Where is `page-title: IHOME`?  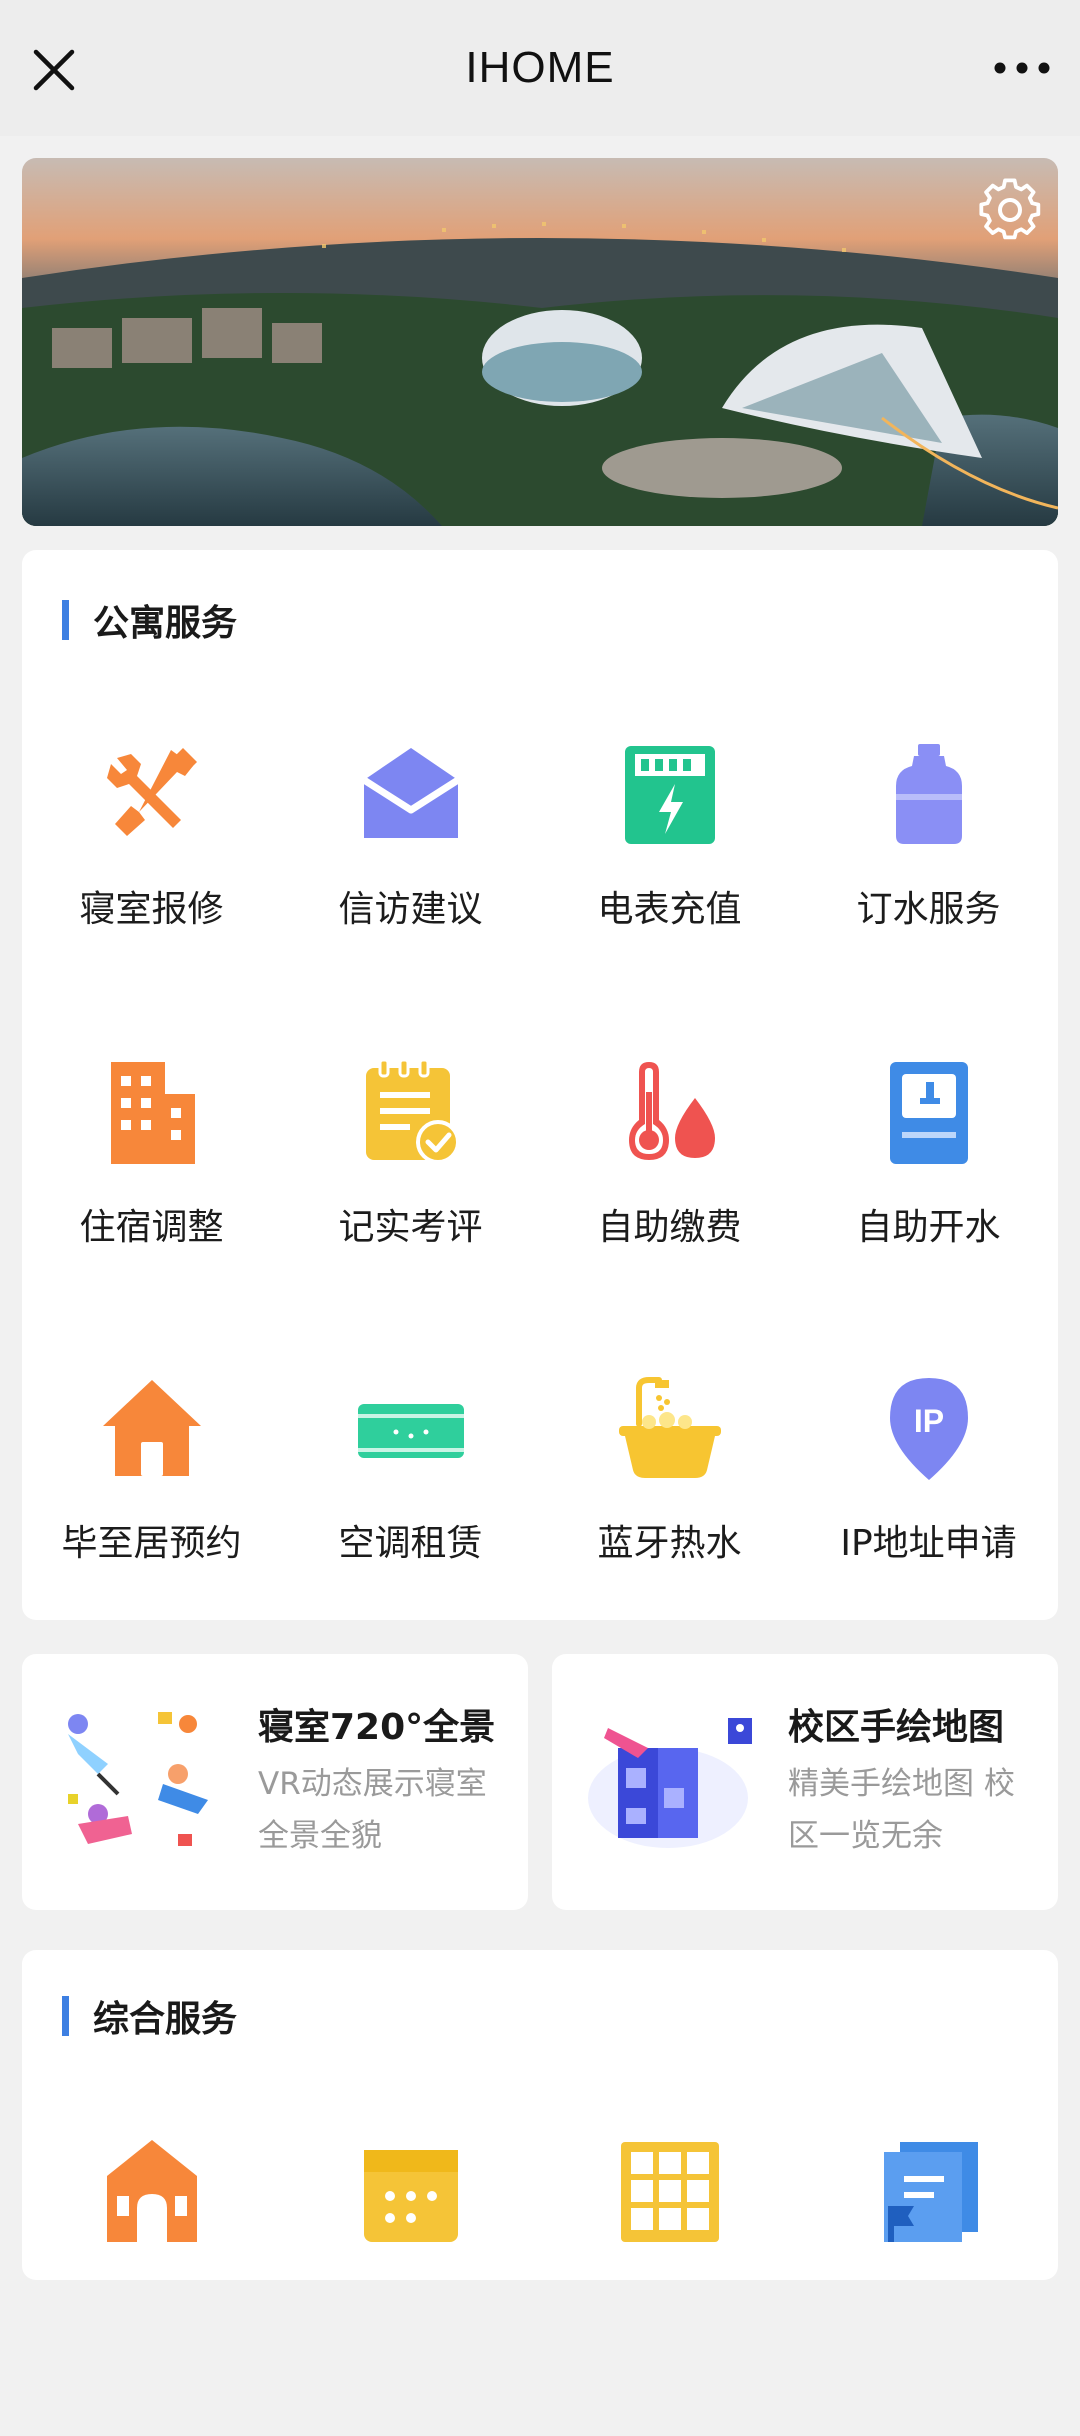
page-title: IHOME is located at coordinates (540, 67).